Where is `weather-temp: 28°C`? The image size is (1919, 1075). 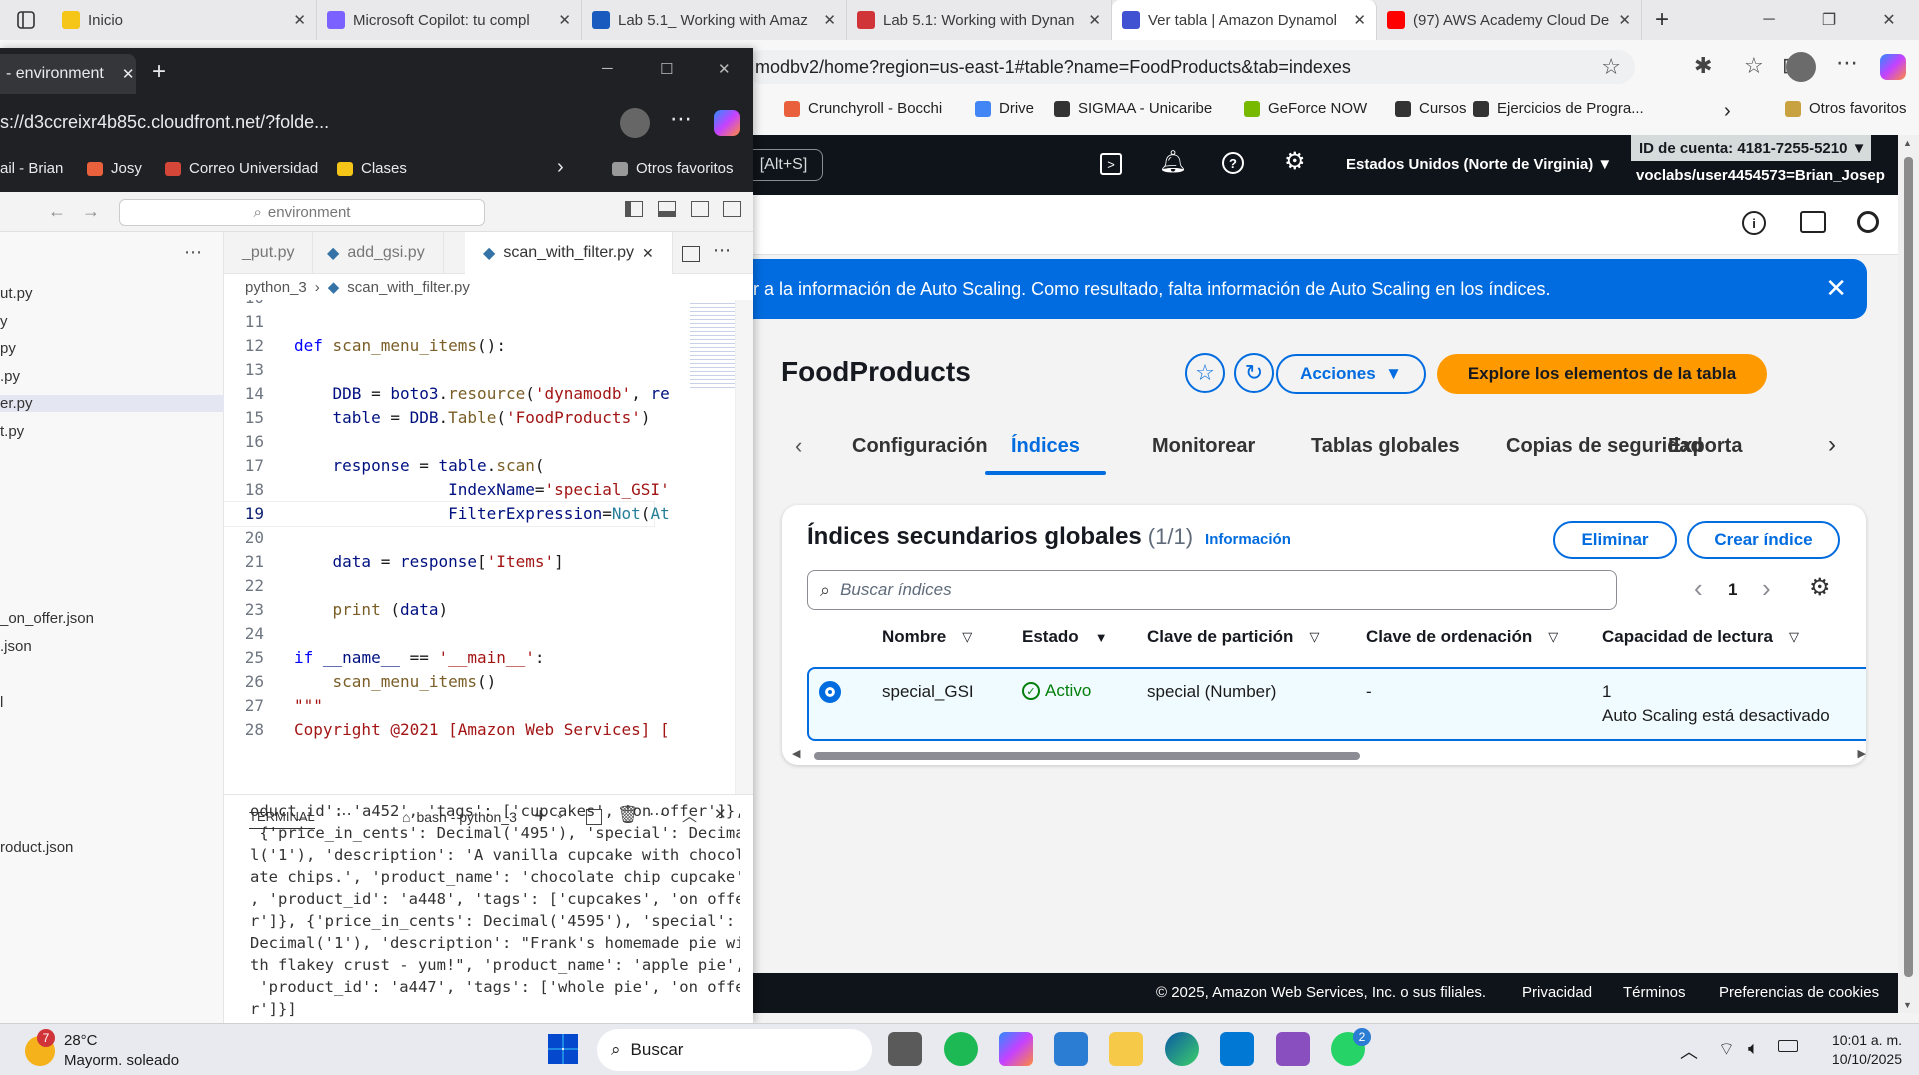
weather-temp: 28°C is located at coordinates (81, 1040).